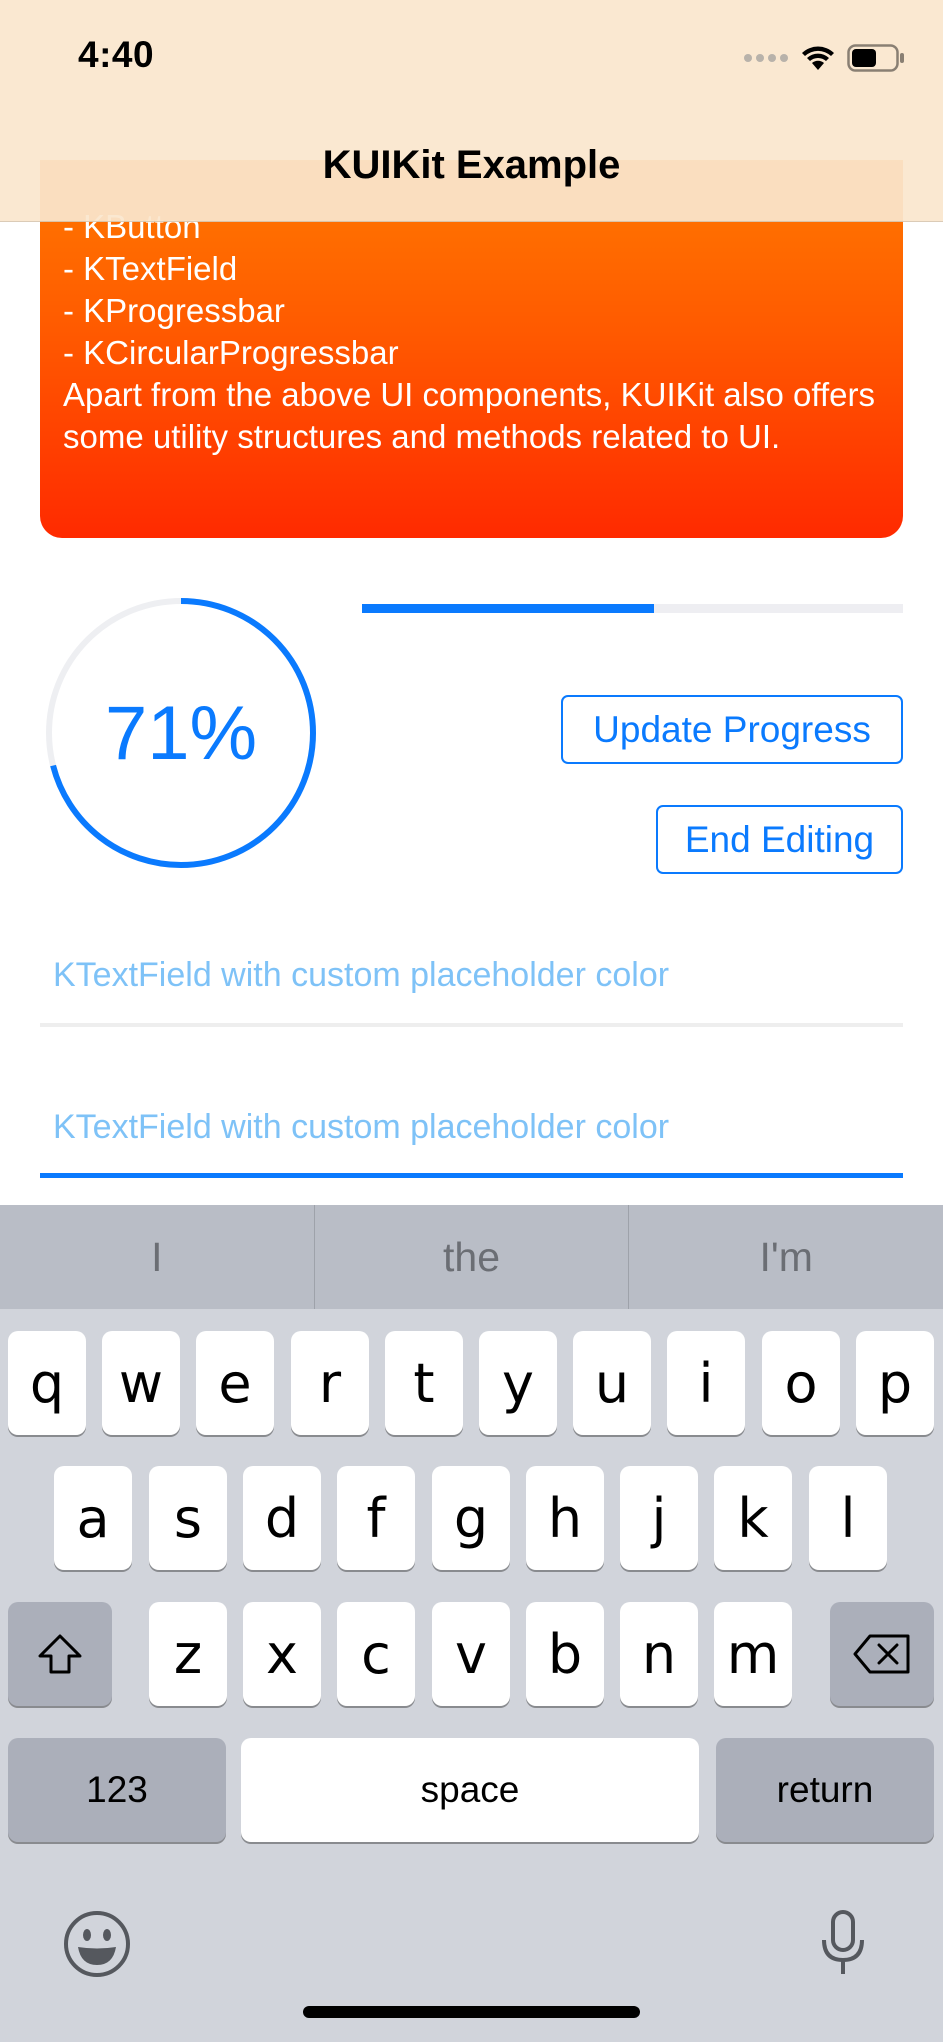 The width and height of the screenshot is (943, 2042). I want to click on key-t: t, so click(424, 1383).